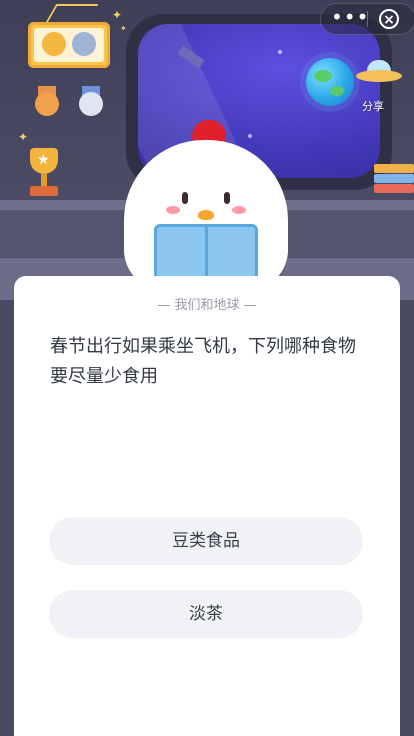 Image resolution: width=414 pixels, height=736 pixels. I want to click on star-icon: ★, so click(43, 160).